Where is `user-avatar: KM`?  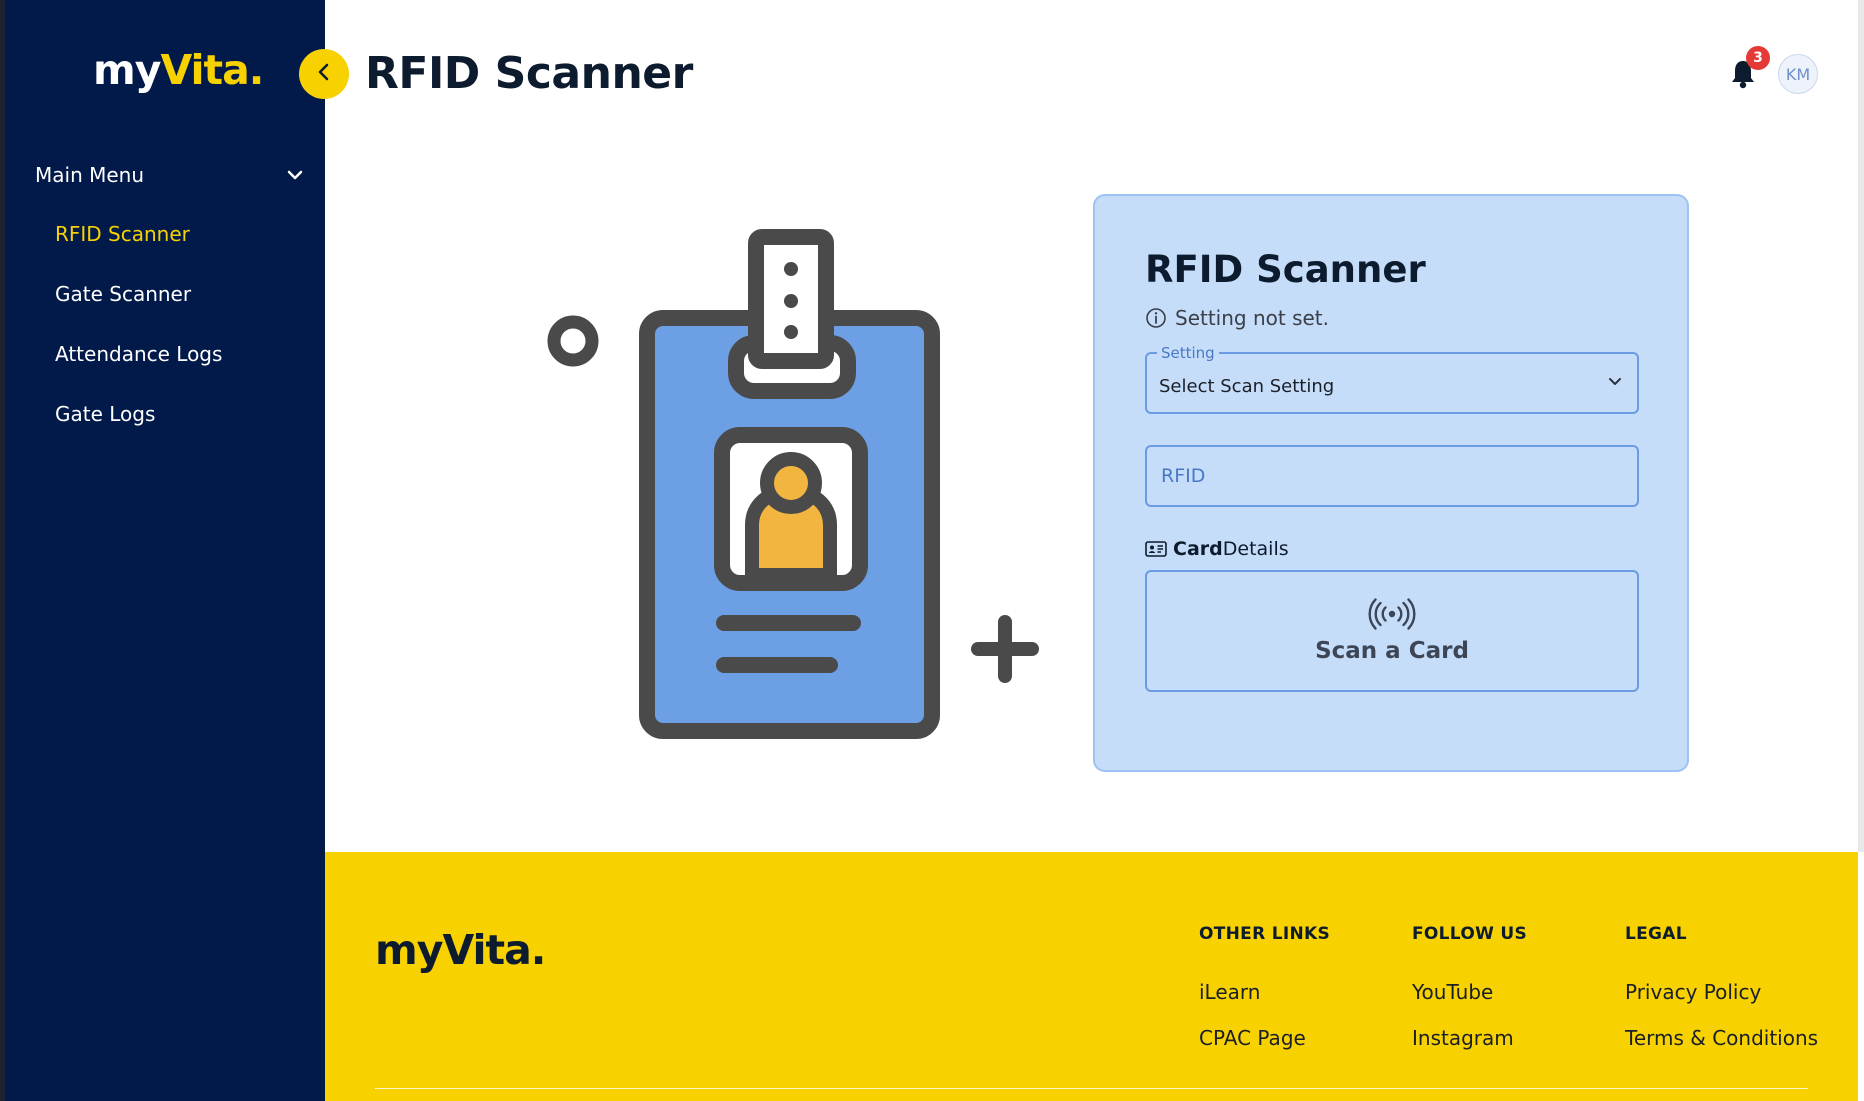 user-avatar: KM is located at coordinates (1798, 74).